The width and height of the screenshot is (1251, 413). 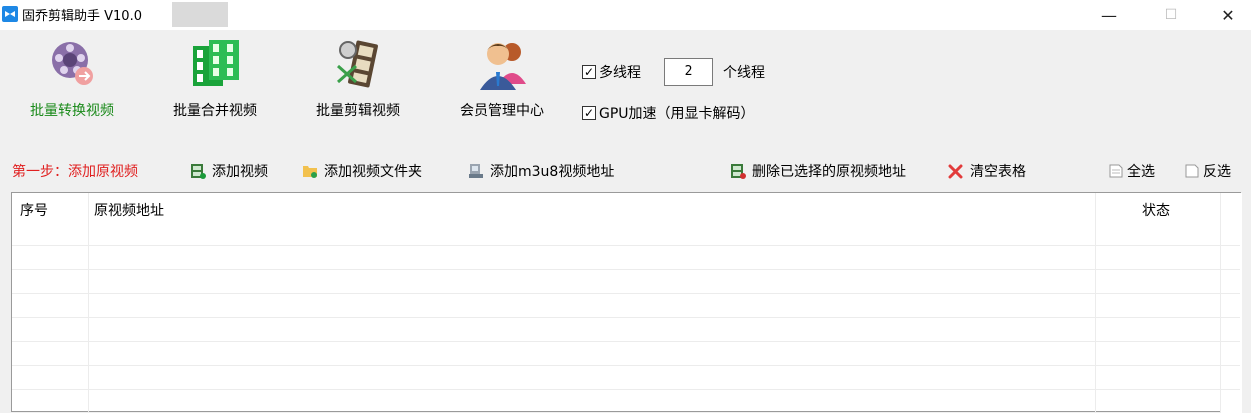 I want to click on add-m3u8-label: 添加m3u8视频地址, so click(x=552, y=172).